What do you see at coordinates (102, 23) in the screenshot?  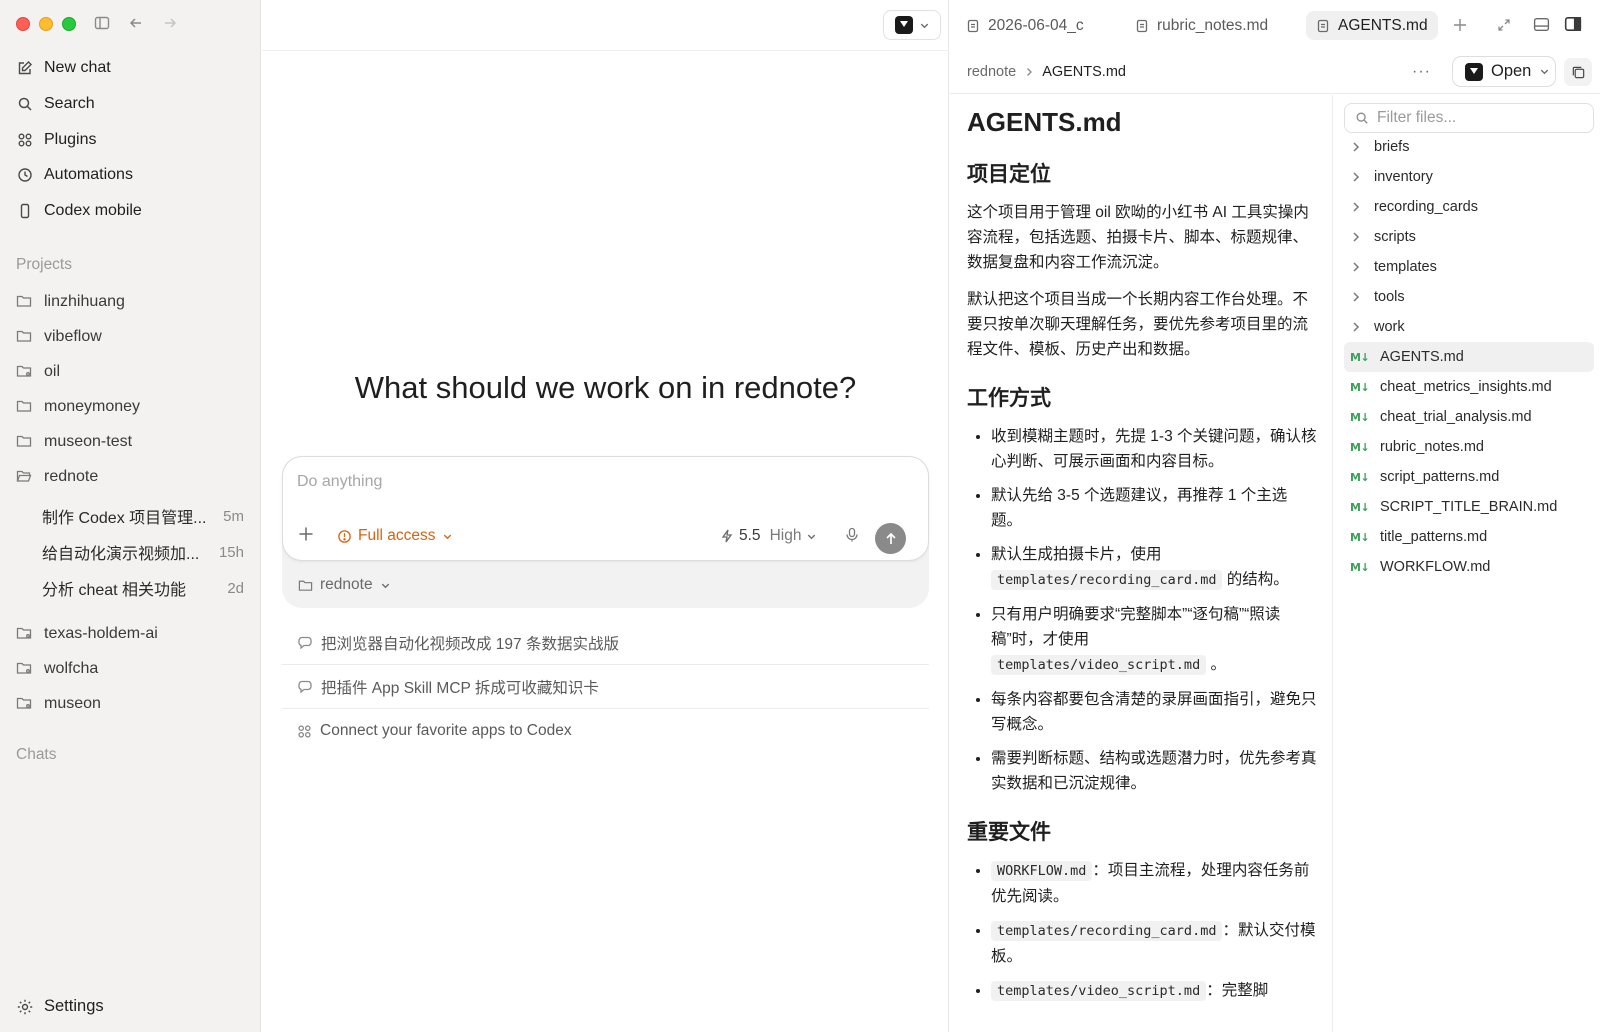 I see `sidebar-toggle-icon` at bounding box center [102, 23].